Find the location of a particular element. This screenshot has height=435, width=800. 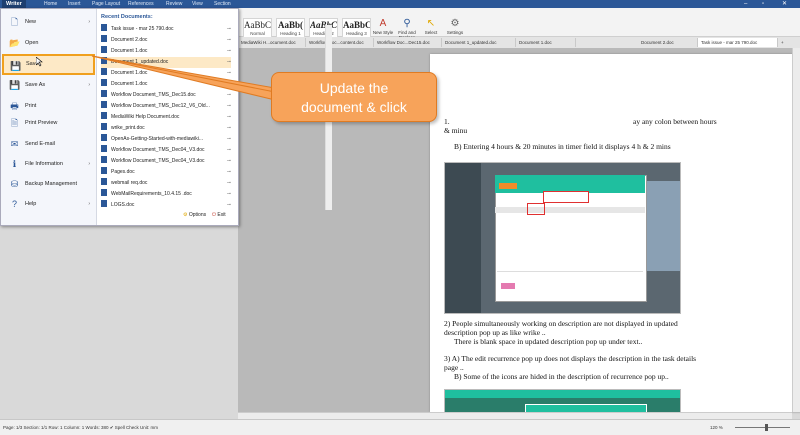

callout-line-2: document & click is located at coordinates (354, 107).